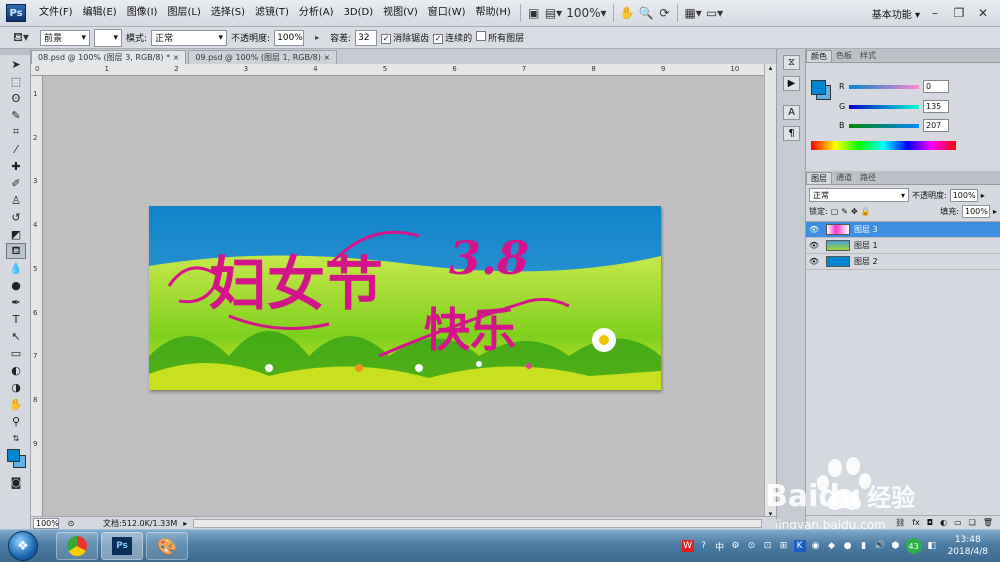  I want to click on bridge-icon: ▣, so click(534, 13).